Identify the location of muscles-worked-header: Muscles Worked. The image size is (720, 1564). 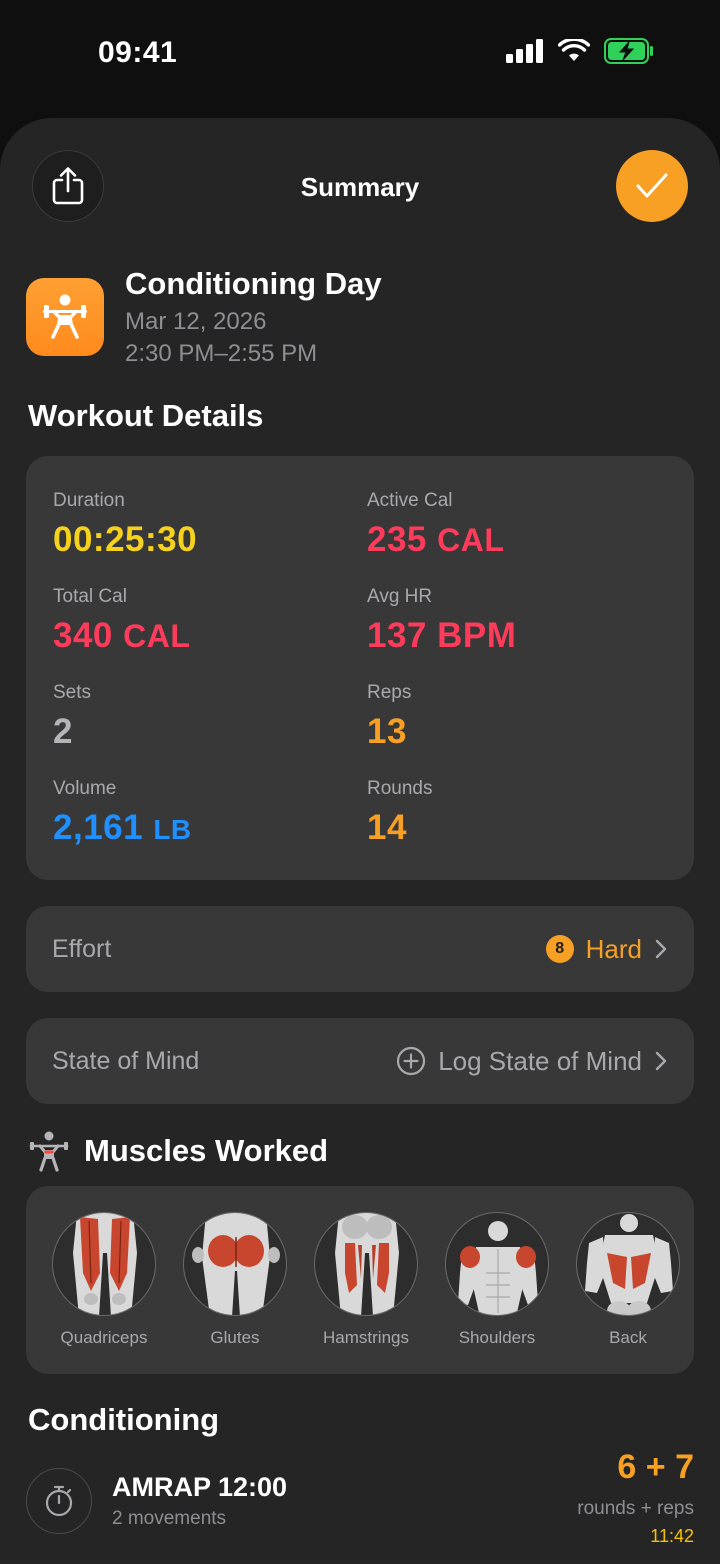
(178, 1151).